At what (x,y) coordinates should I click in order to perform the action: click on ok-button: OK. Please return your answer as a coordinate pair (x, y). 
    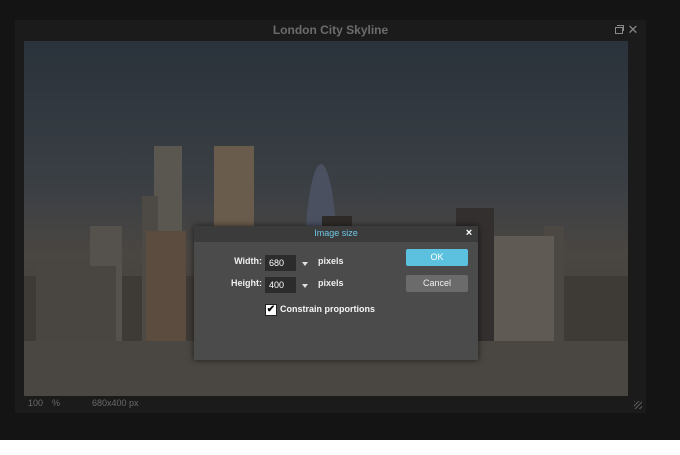
    Looking at the image, I should click on (437, 257).